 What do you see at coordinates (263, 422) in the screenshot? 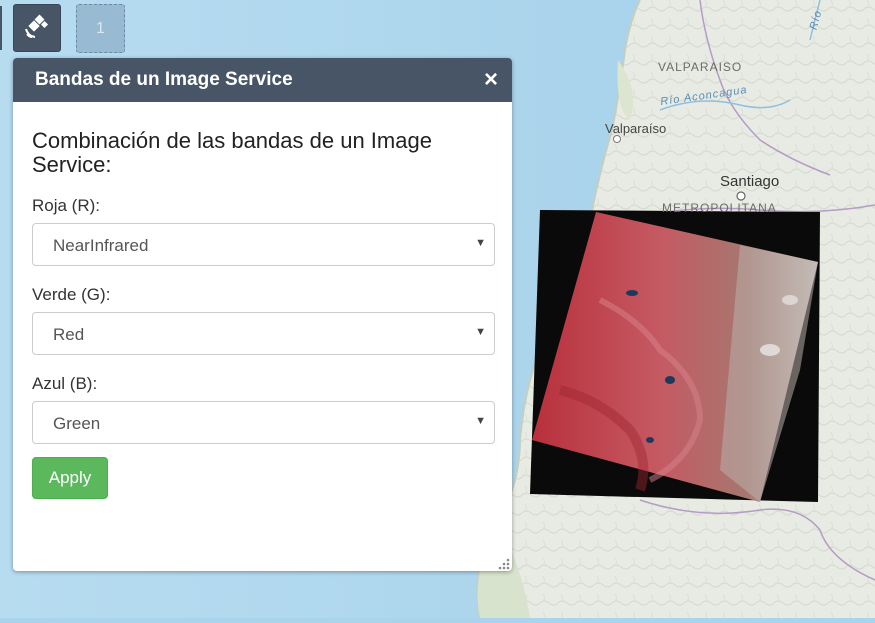
I see `blue-band-select: Green ▼` at bounding box center [263, 422].